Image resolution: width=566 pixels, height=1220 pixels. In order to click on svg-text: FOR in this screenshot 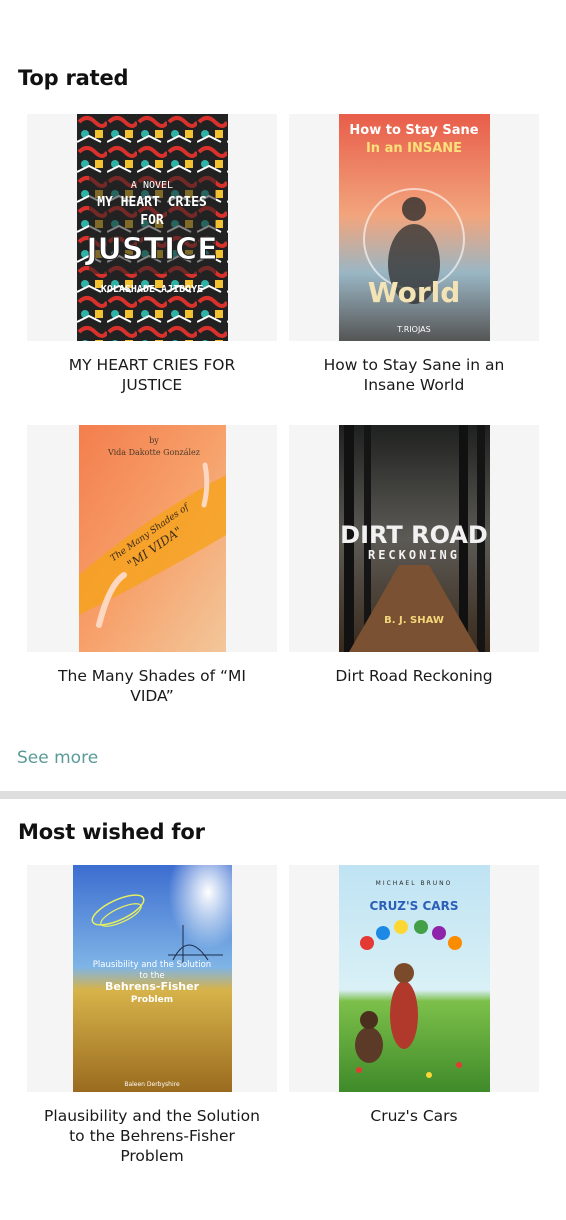, I will do `click(152, 220)`.